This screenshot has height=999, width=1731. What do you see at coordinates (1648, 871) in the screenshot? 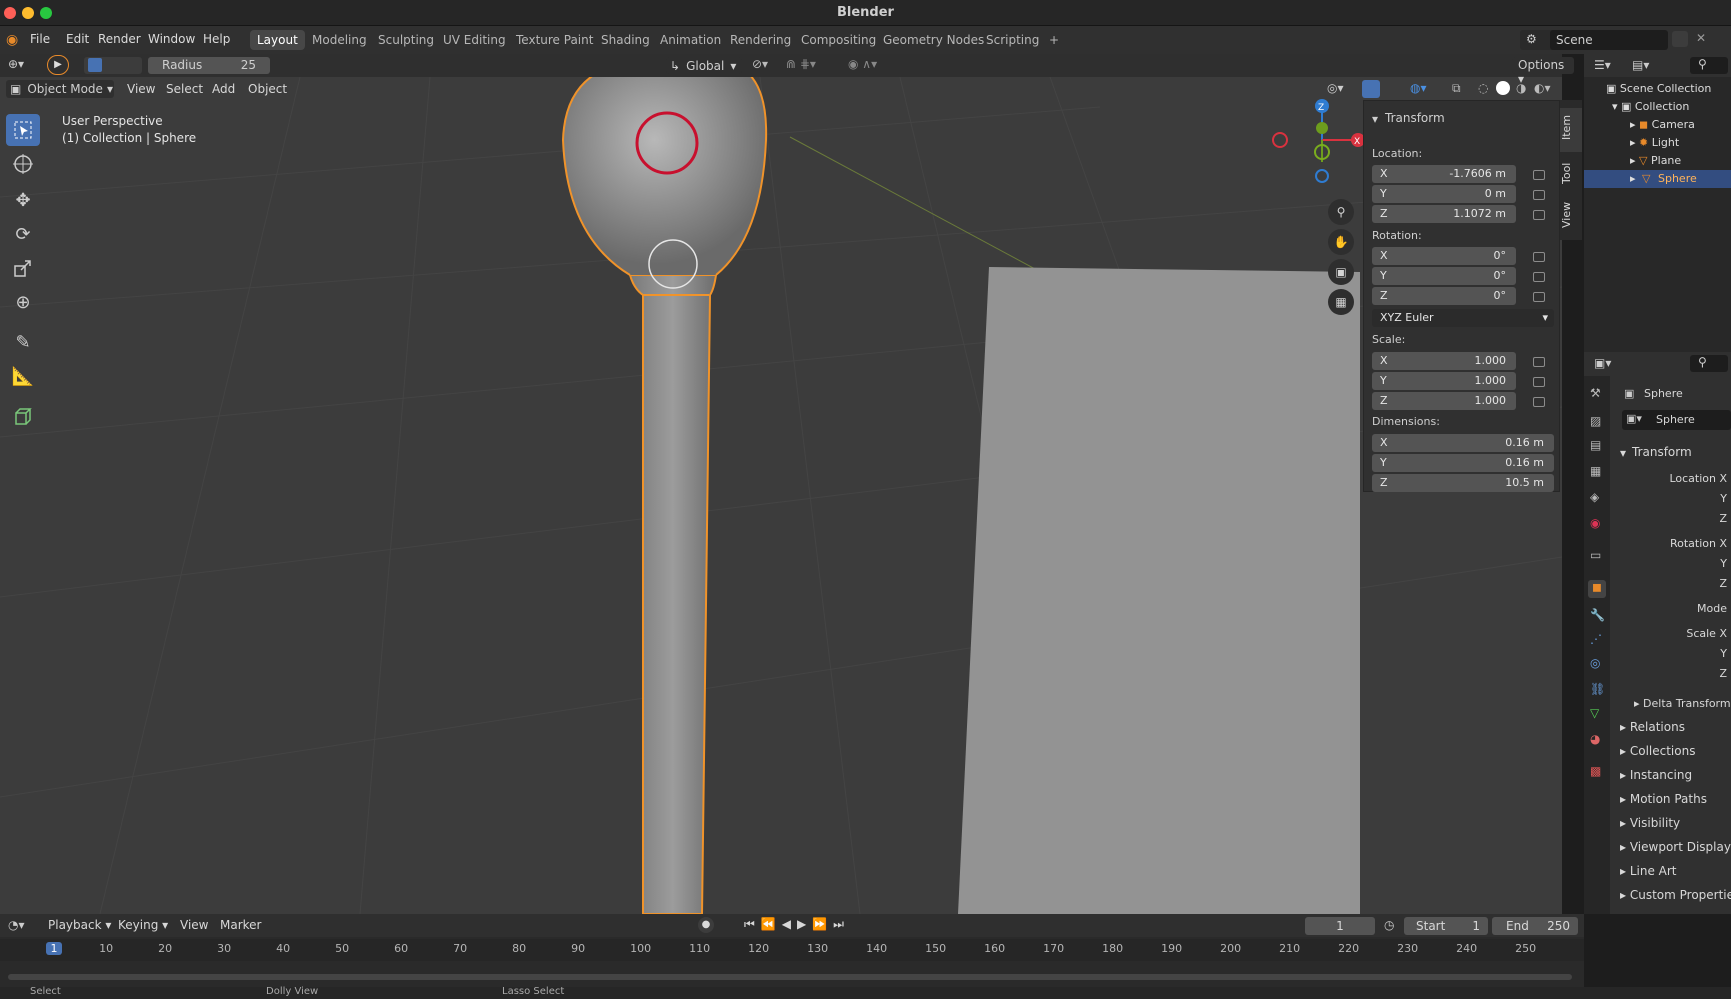
I see `line-art-section: ▸ Line Art` at bounding box center [1648, 871].